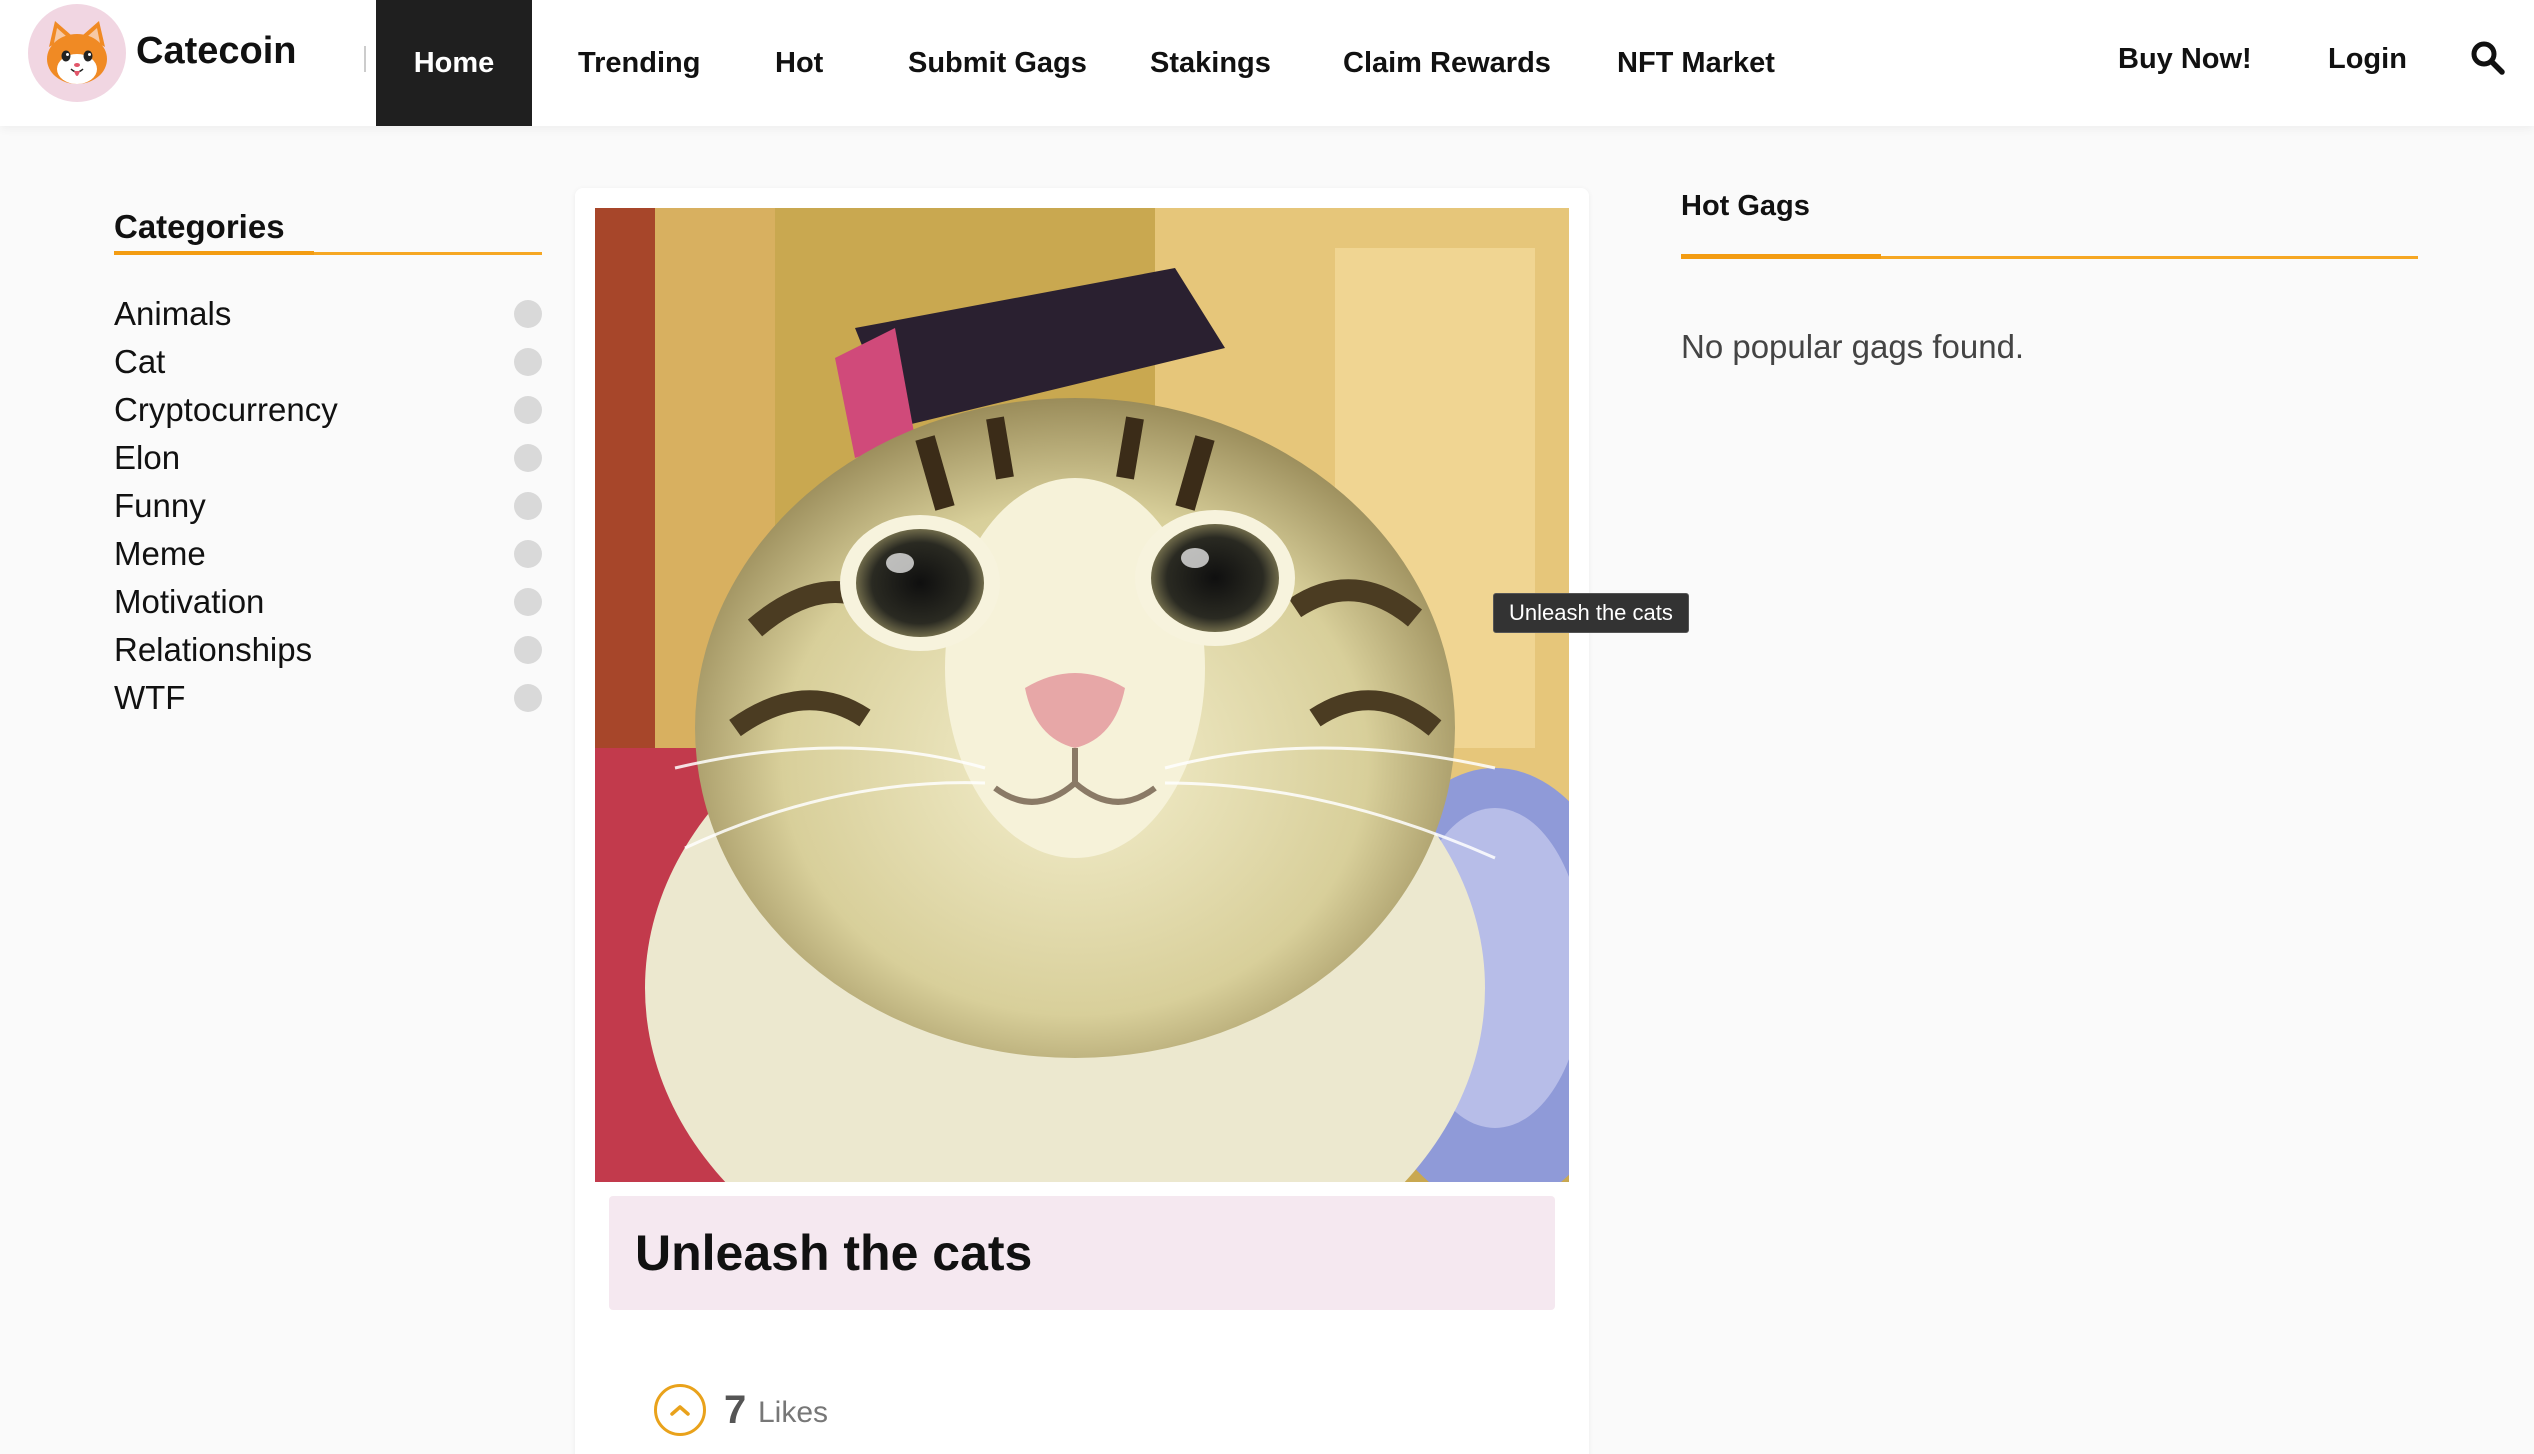 The height and width of the screenshot is (1454, 2534). Describe the element at coordinates (328, 650) in the screenshot. I see `category-item-relationships: Relationships` at that location.